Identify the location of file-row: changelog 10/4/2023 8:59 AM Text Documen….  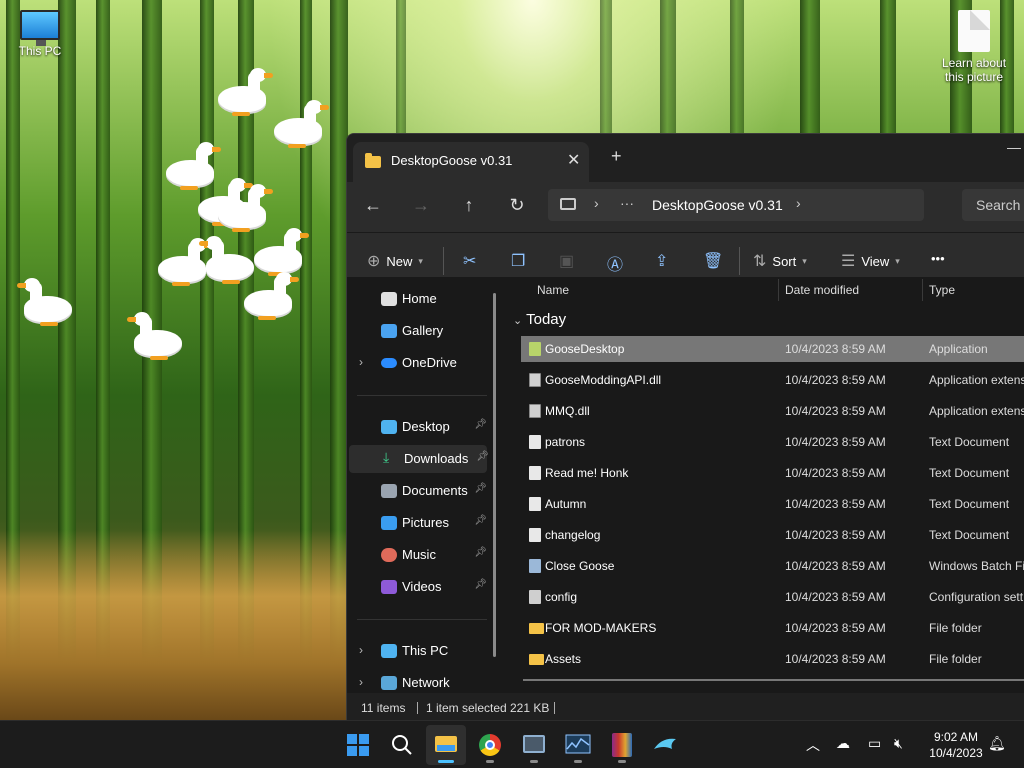
(772, 535).